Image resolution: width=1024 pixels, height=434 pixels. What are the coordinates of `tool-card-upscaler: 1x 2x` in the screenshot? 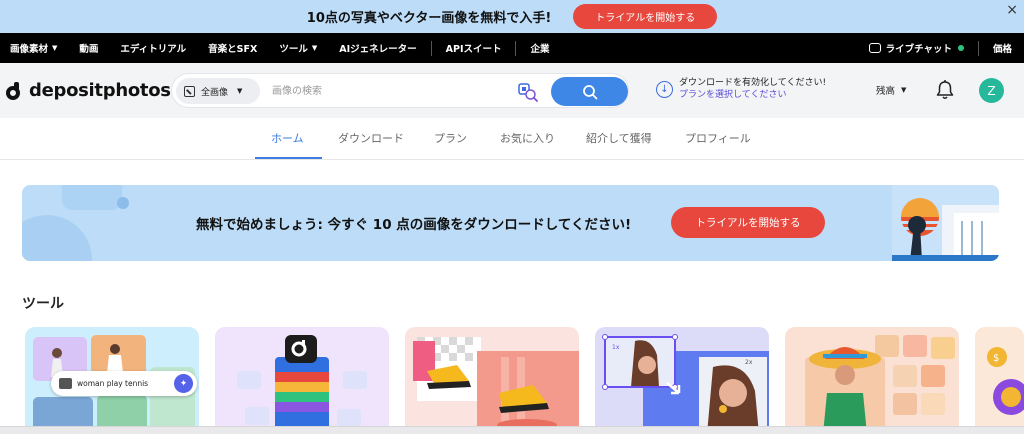 It's located at (682, 380).